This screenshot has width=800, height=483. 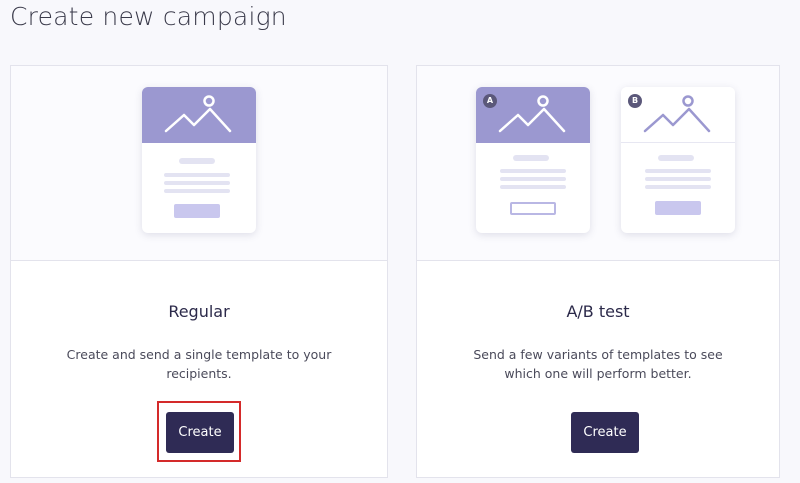 I want to click on card-title: A/B test, so click(x=598, y=311).